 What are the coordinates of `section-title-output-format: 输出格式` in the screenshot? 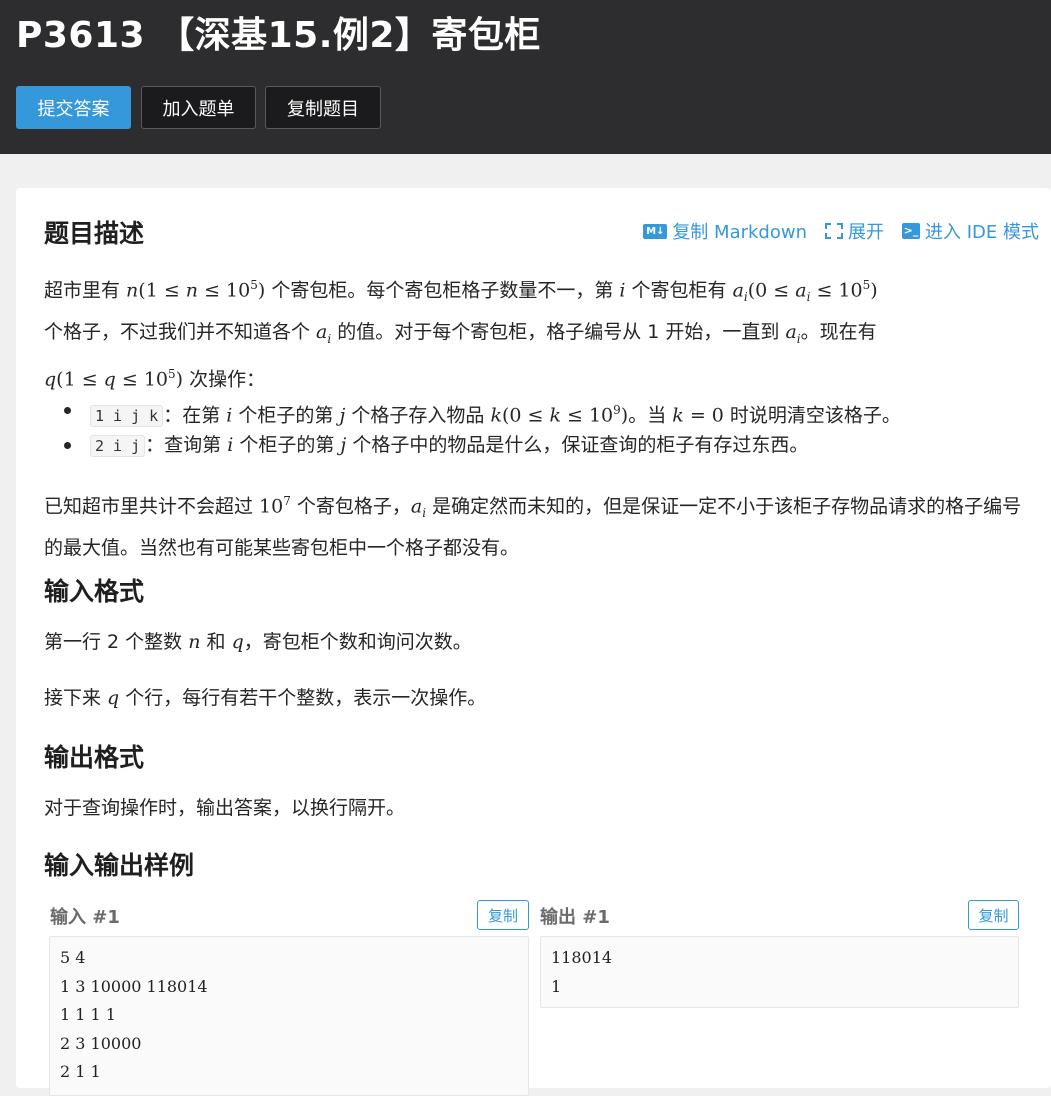 It's located at (94, 757).